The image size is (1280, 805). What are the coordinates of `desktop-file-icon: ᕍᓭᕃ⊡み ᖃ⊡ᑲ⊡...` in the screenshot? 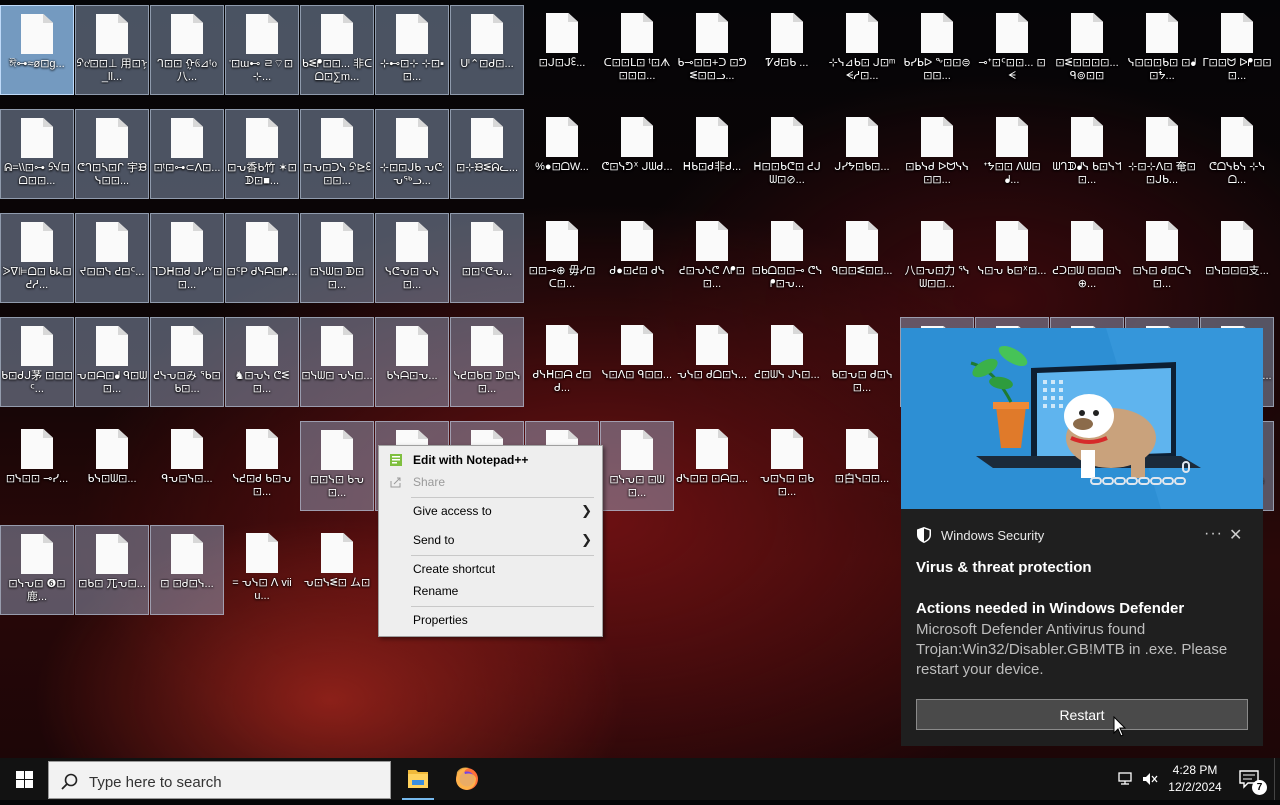 It's located at (187, 362).